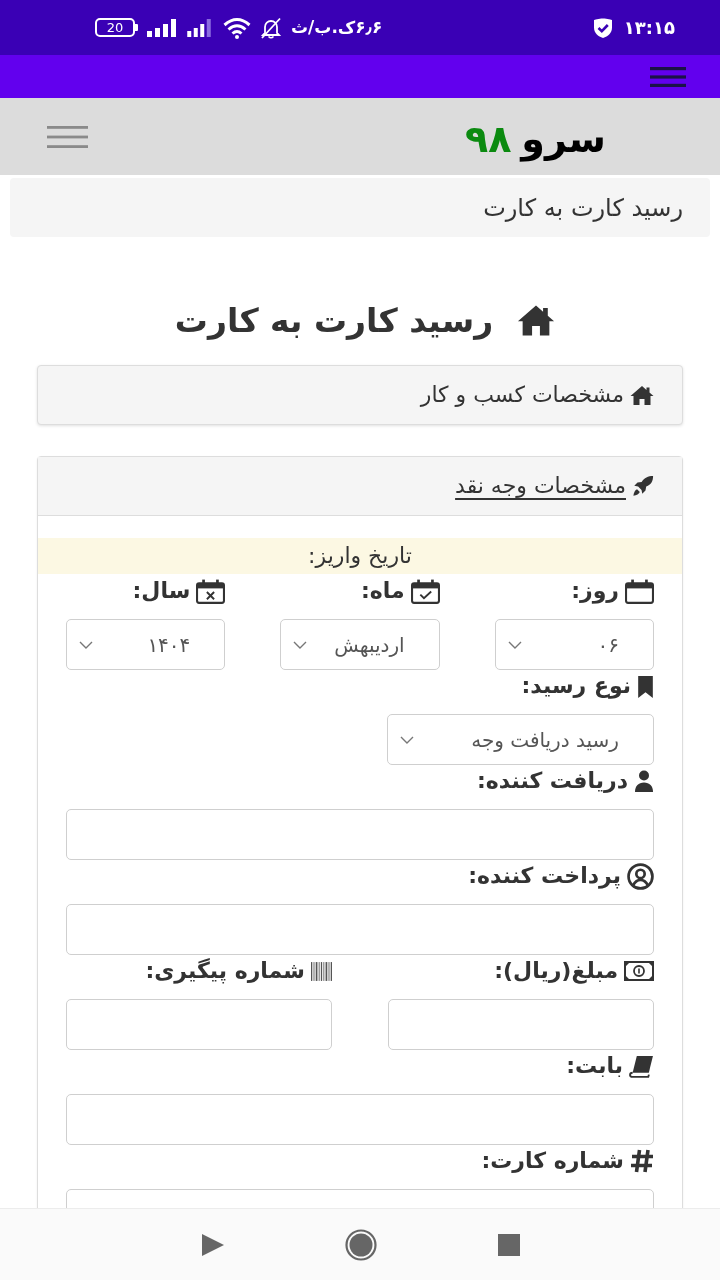 This screenshot has width=720, height=1280. Describe the element at coordinates (645, 686) in the screenshot. I see `bookmark-icon` at that location.